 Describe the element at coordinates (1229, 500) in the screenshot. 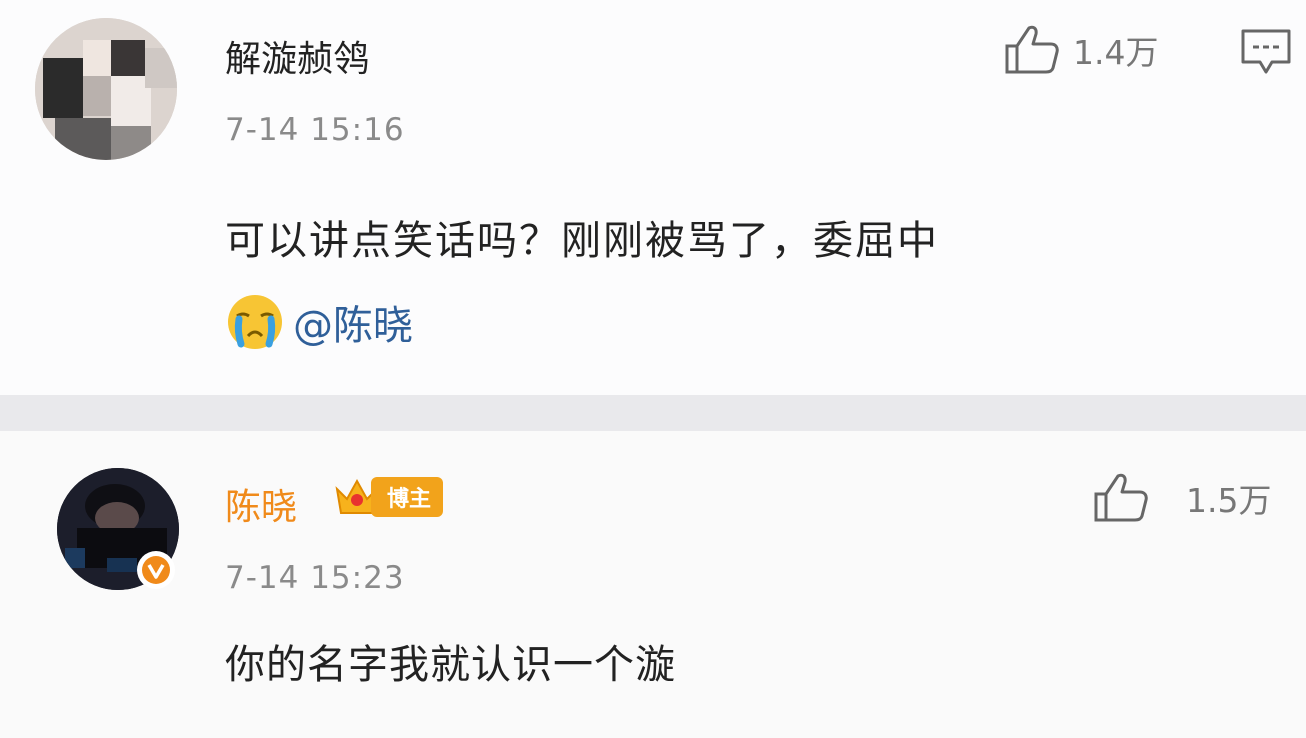

I see `like-count: 1.5万` at that location.